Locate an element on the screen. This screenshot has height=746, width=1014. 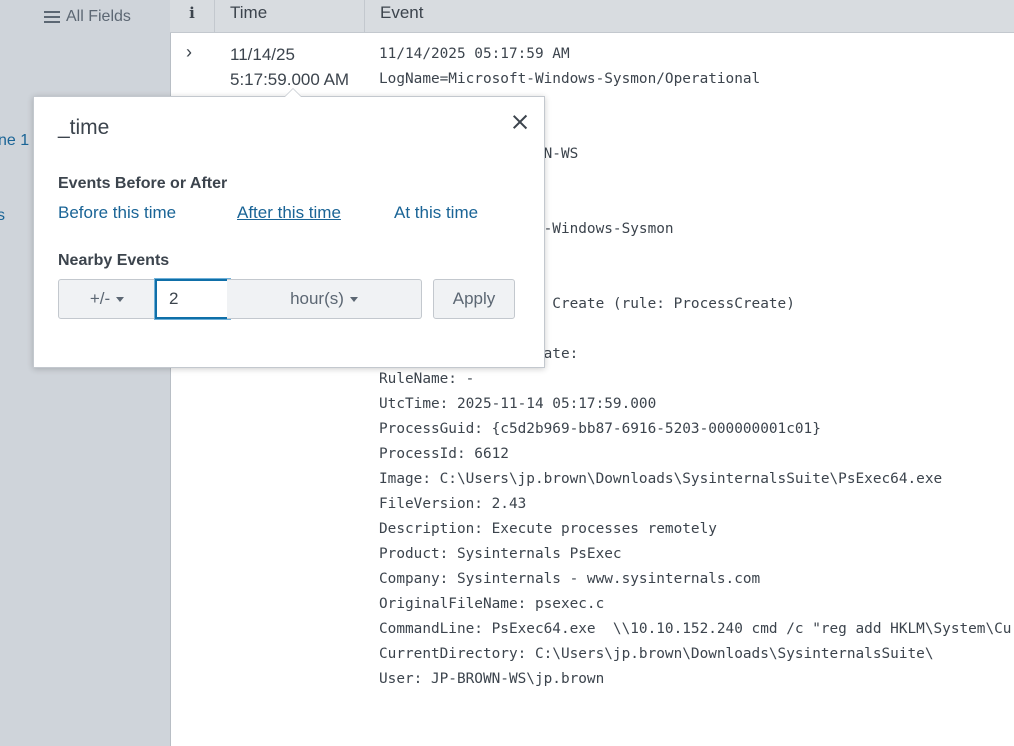
info-column-header: i is located at coordinates (192, 16).